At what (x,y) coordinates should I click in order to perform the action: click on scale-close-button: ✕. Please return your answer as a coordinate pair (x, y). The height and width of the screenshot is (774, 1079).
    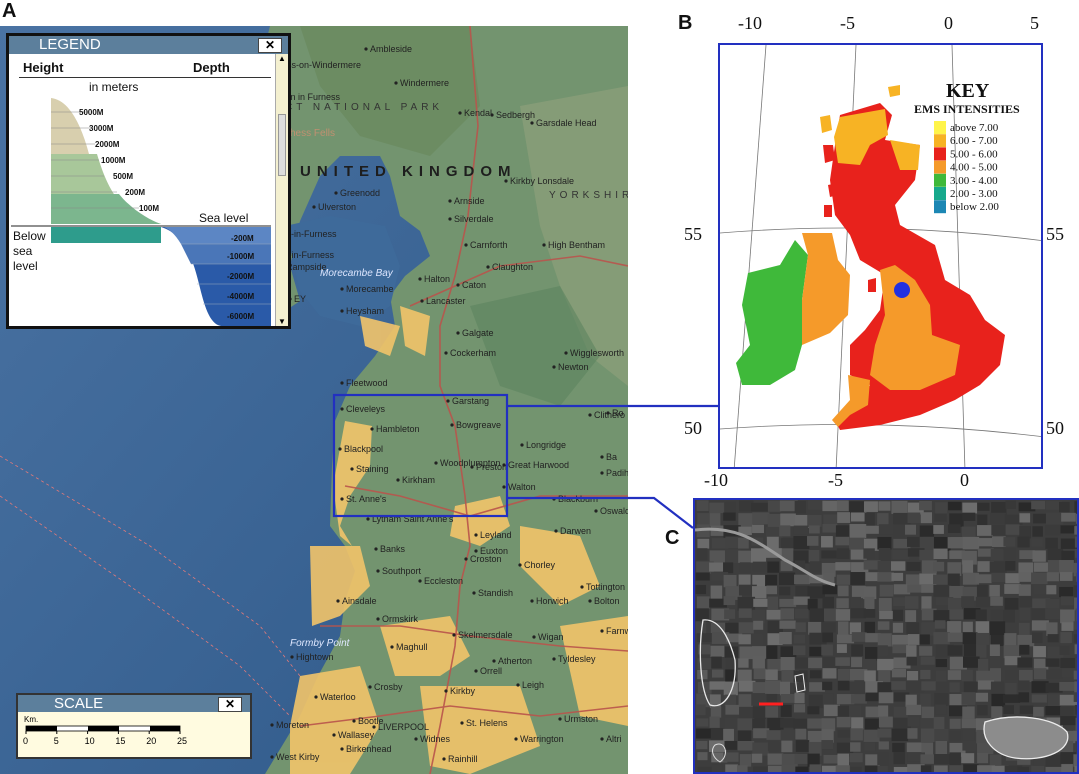
    Looking at the image, I should click on (230, 704).